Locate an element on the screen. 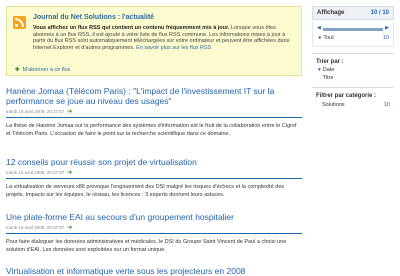 This screenshot has height=276, width=400. sort-option-title: ▾Titre is located at coordinates (353, 78).